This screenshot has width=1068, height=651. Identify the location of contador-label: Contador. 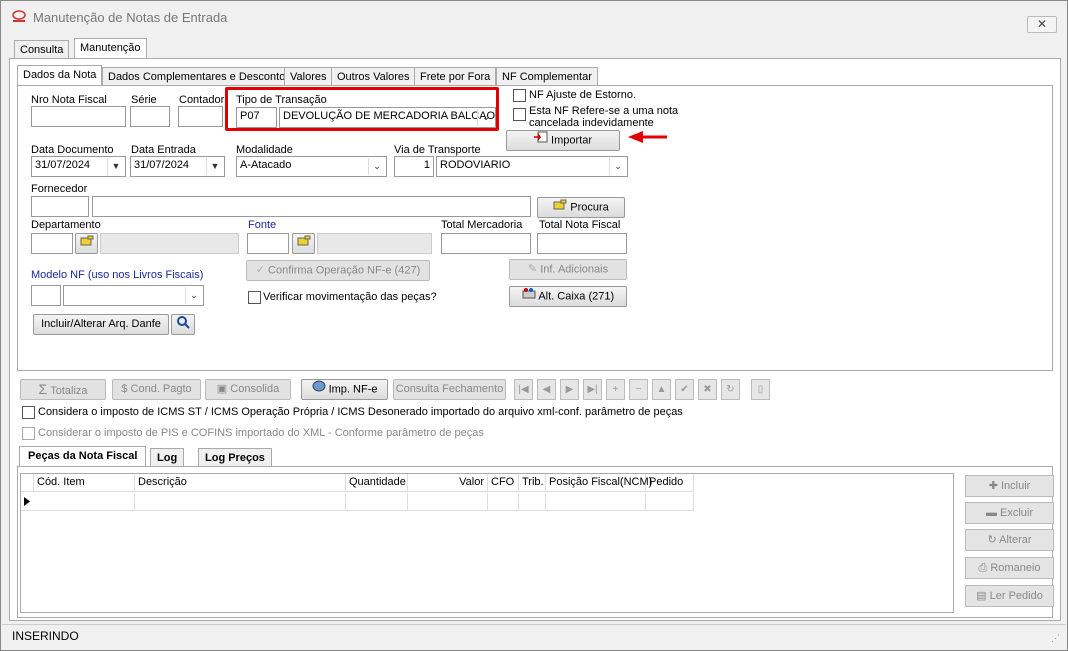
(202, 100).